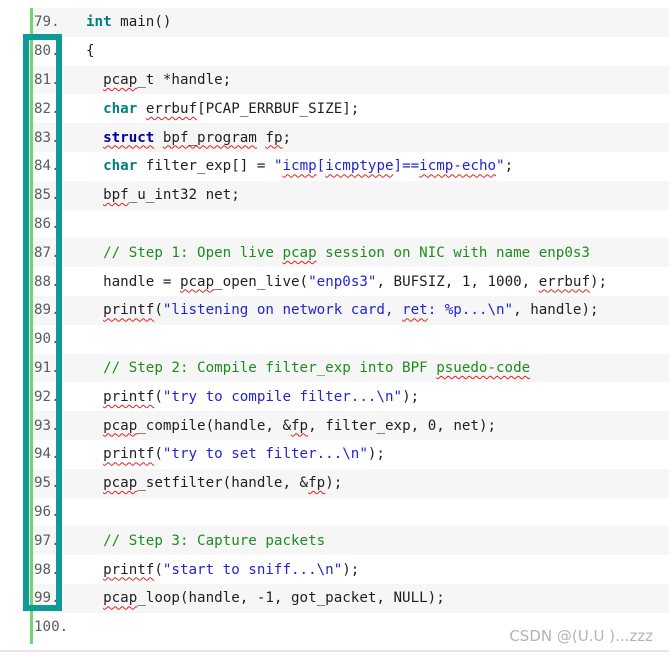  Describe the element at coordinates (458, 166) in the screenshot. I see `code-token: icmp-echo` at that location.